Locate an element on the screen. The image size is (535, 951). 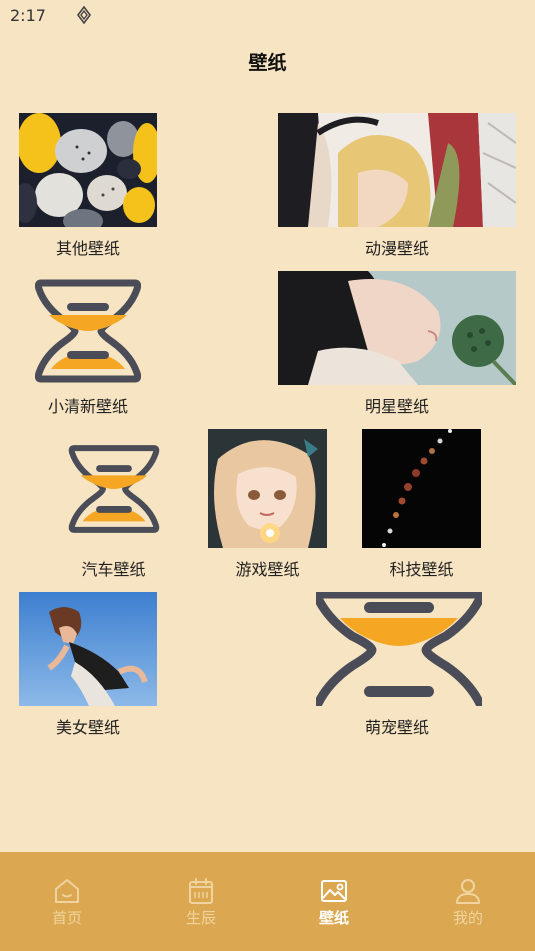
category-label: 科技壁纸 is located at coordinates (421, 569).